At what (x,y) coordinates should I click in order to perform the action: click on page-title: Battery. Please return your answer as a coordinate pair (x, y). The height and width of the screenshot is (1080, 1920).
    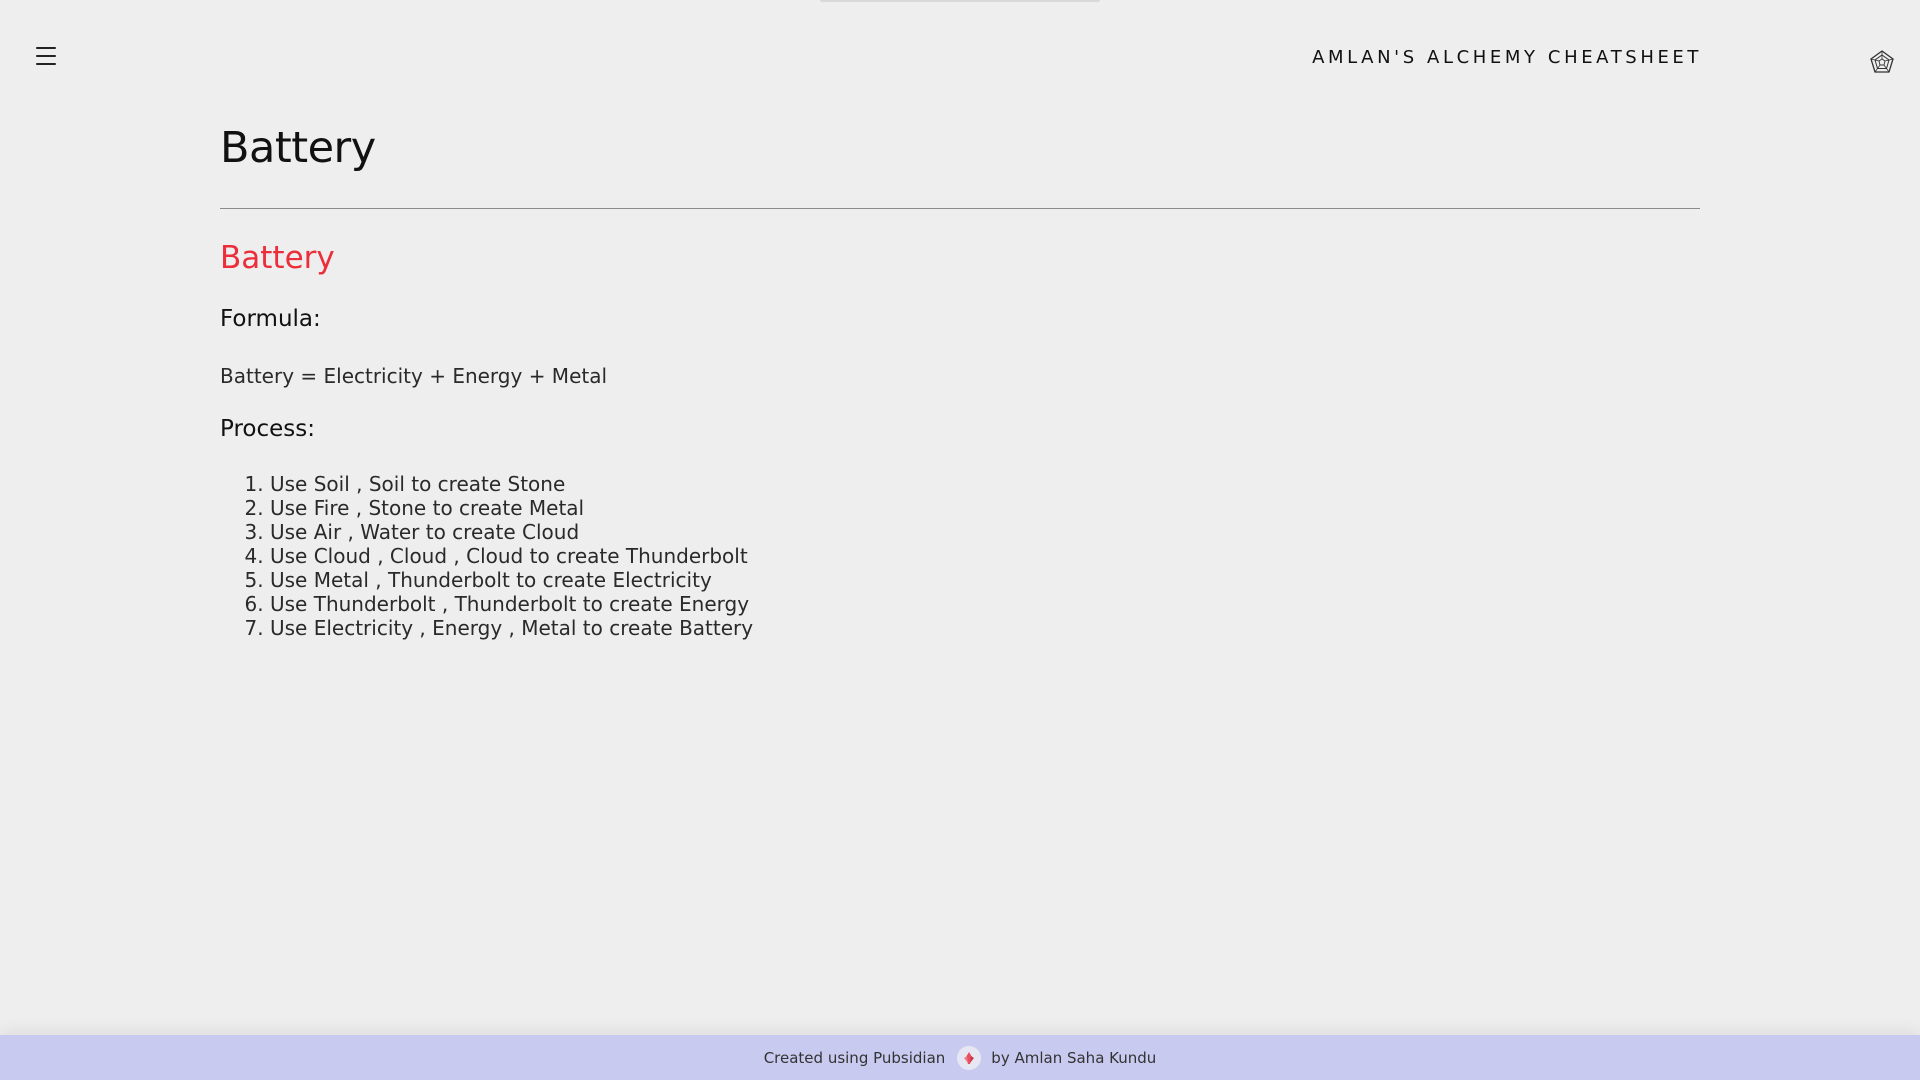
    Looking at the image, I should click on (298, 148).